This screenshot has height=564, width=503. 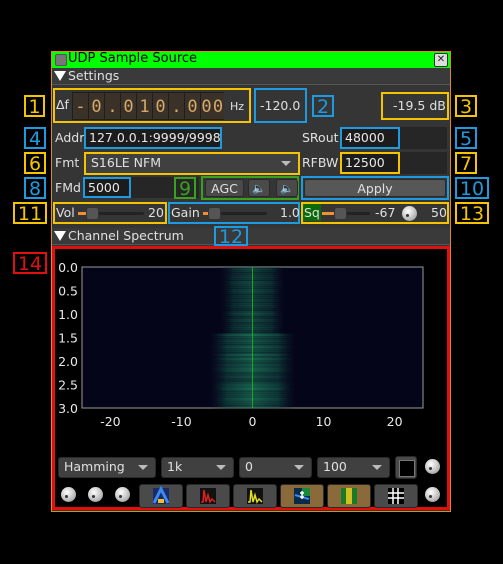 What do you see at coordinates (385, 212) in the screenshot?
I see `squelch-value: -67` at bounding box center [385, 212].